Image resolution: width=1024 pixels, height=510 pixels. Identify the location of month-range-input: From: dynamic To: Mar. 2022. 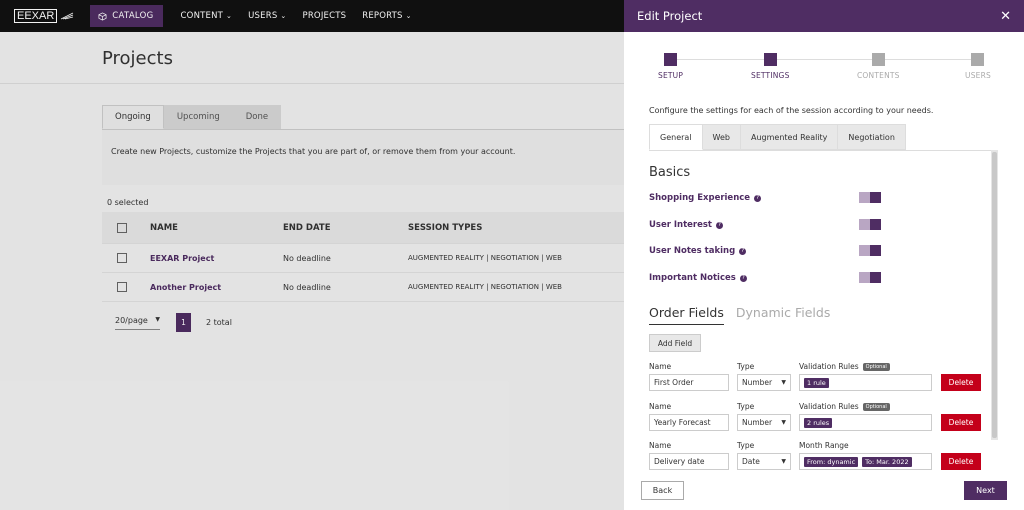
(865, 461).